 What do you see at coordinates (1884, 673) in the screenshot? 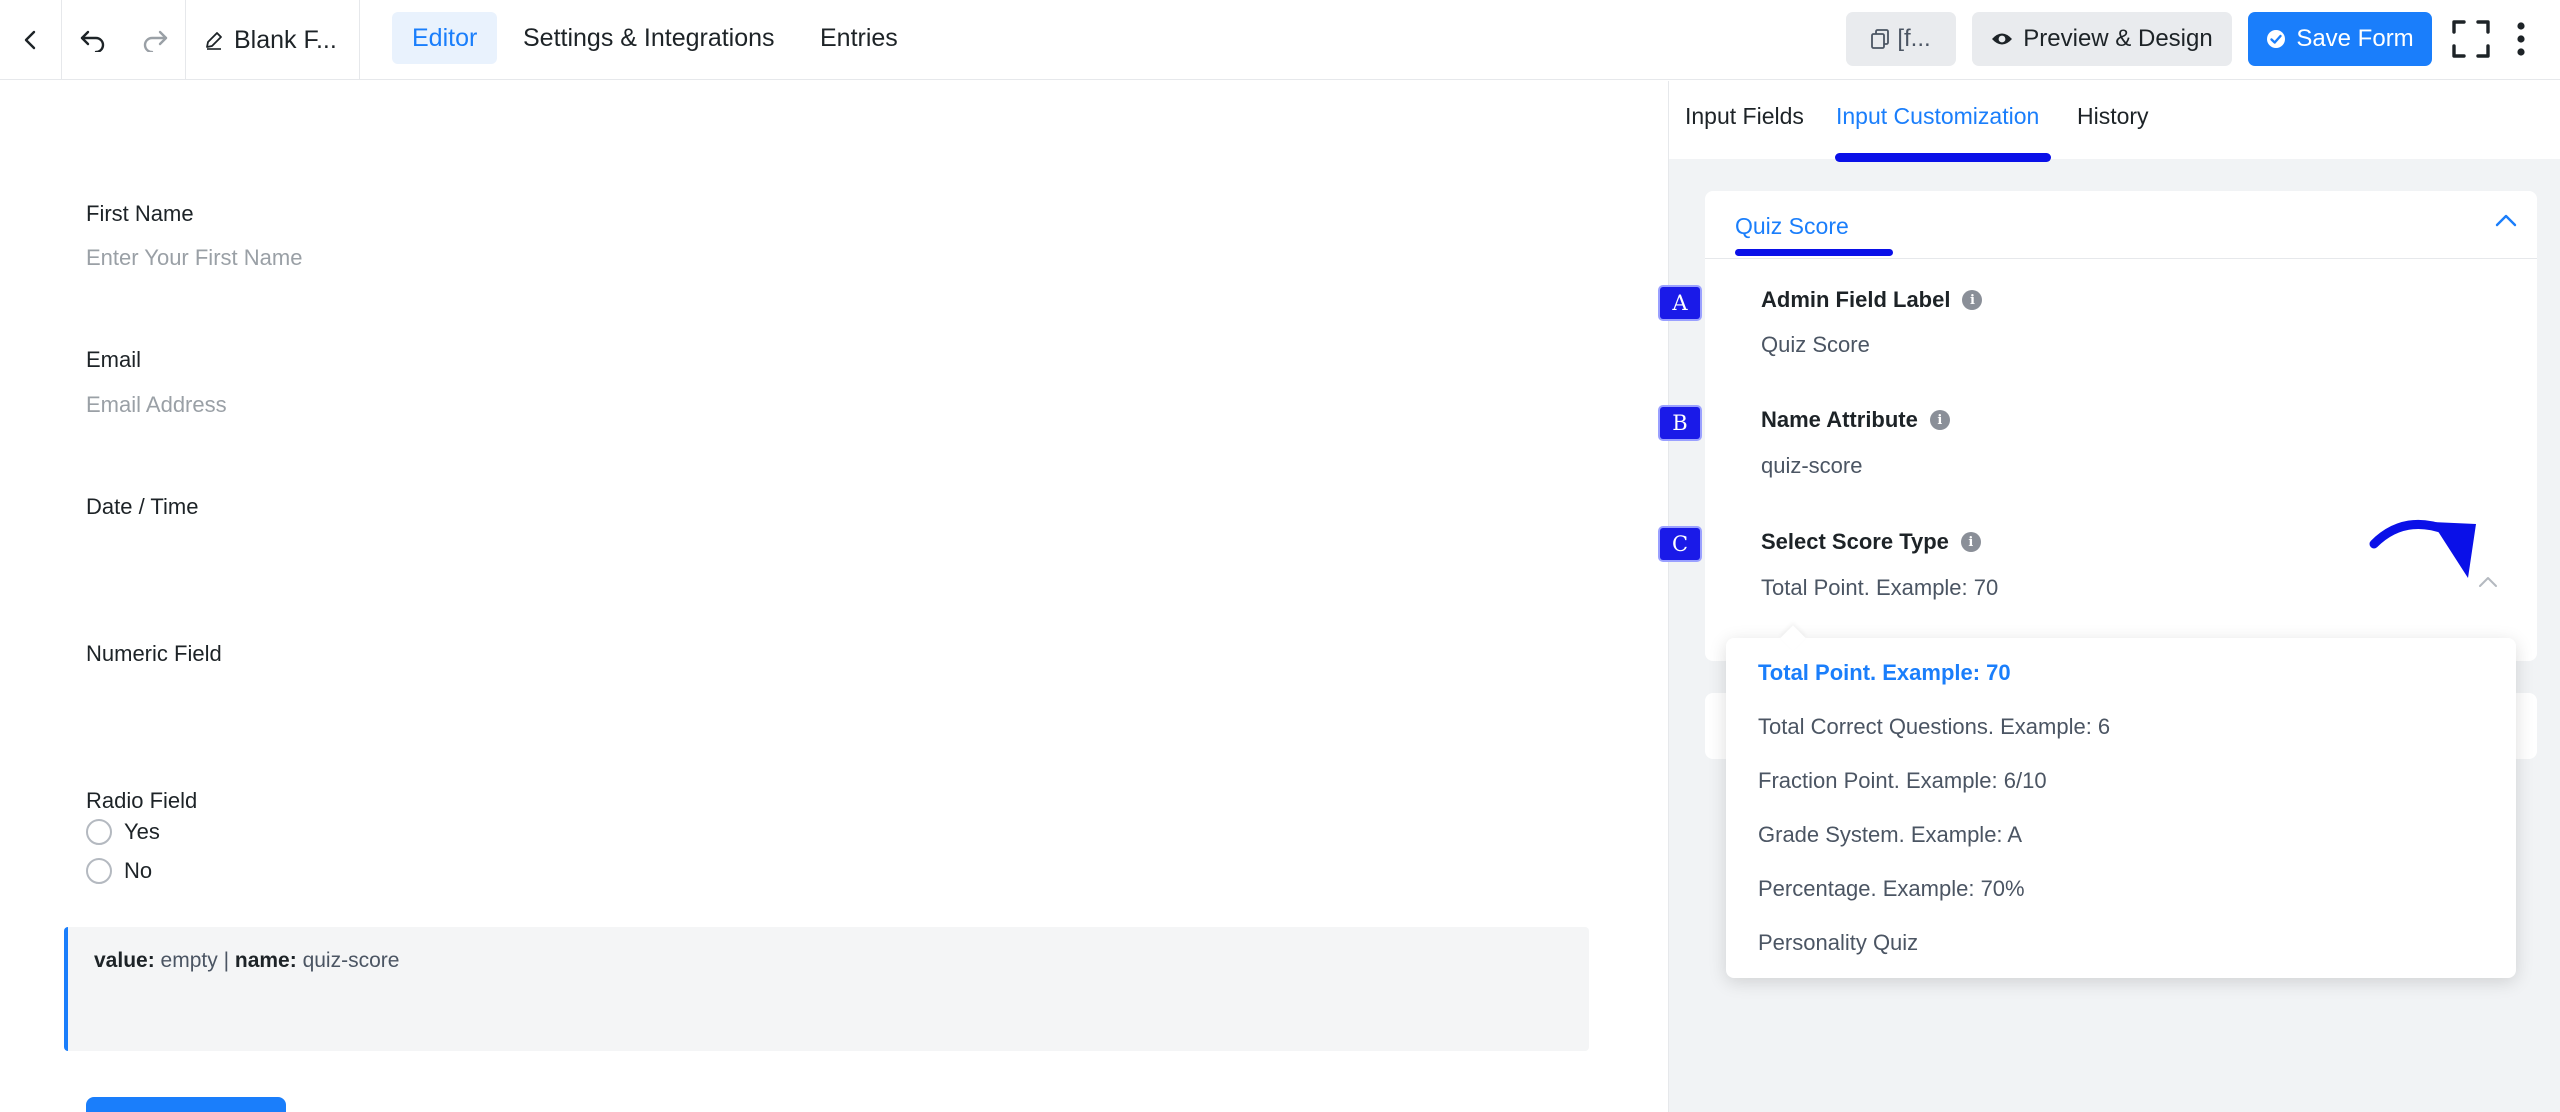
I see `score-type-option: Total Point. Example: 70` at bounding box center [1884, 673].